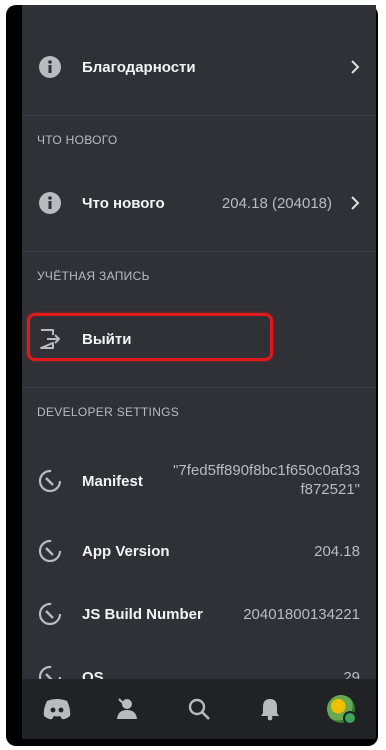 The height and width of the screenshot is (750, 386). Describe the element at coordinates (150, 337) in the screenshot. I see `logout-highlight-frame` at that location.